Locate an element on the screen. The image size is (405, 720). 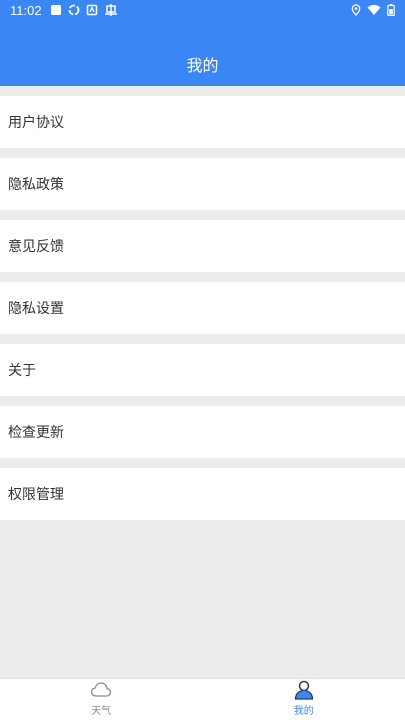
menu-item-check-update: 检查更新 is located at coordinates (202, 432).